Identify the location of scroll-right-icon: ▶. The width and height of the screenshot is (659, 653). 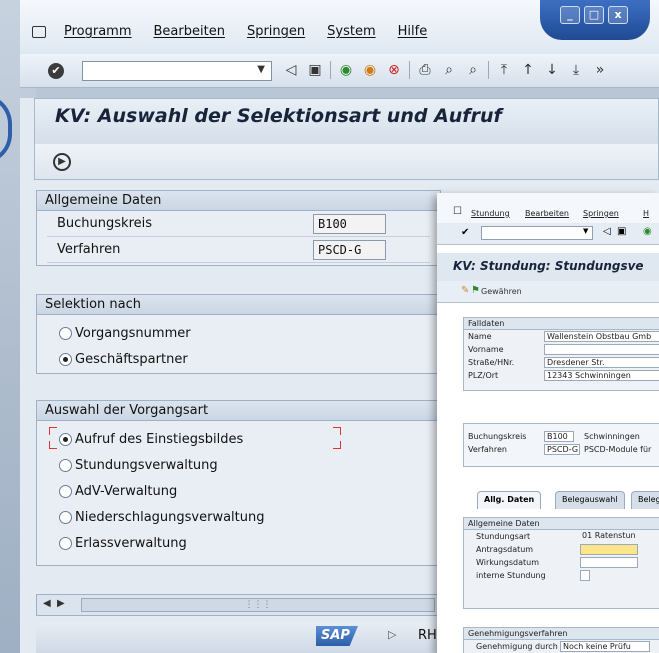
(61, 603).